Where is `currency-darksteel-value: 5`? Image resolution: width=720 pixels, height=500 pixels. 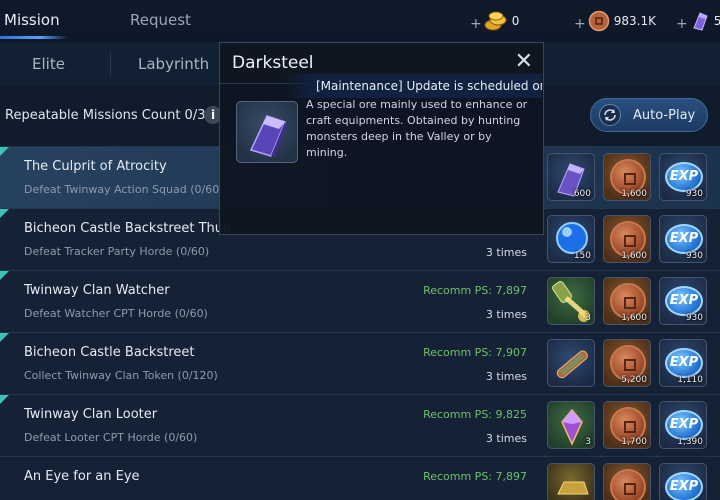
currency-darksteel-value: 5 is located at coordinates (716, 21).